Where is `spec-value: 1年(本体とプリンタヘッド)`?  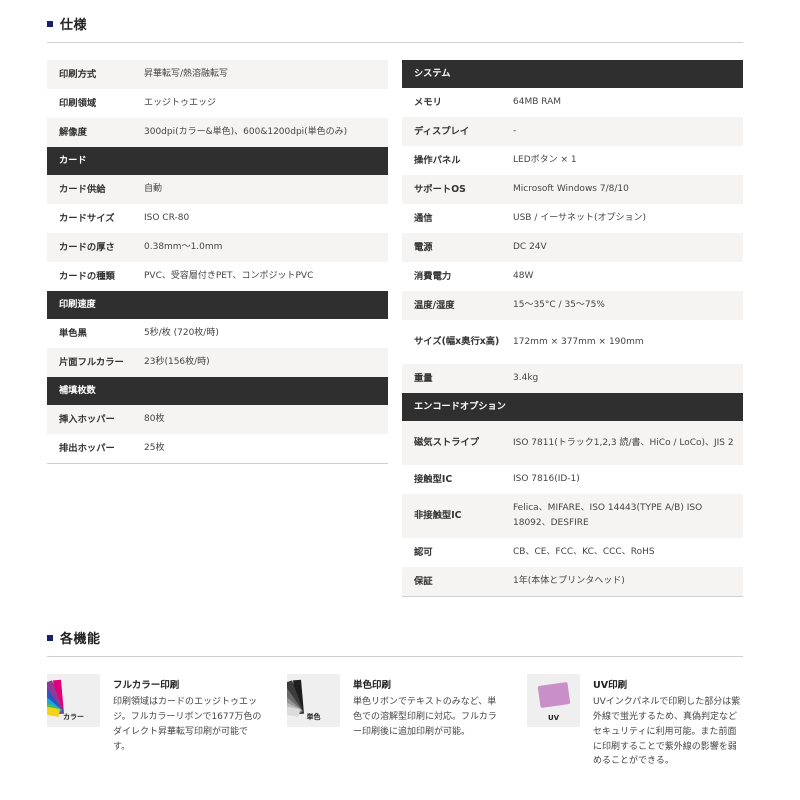 spec-value: 1年(本体とプリンタヘッド) is located at coordinates (569, 581).